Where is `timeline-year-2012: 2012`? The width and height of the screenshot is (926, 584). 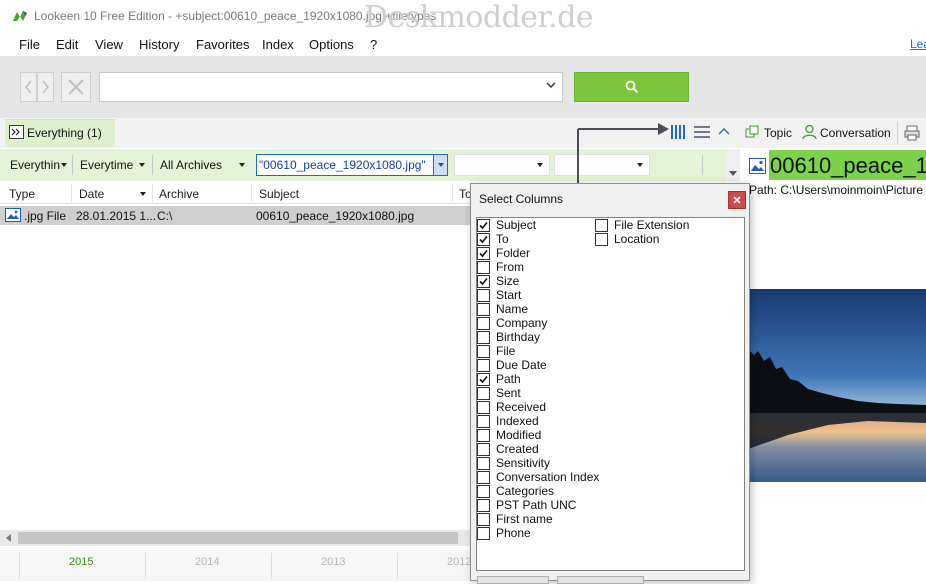 timeline-year-2012: 2012 is located at coordinates (459, 562).